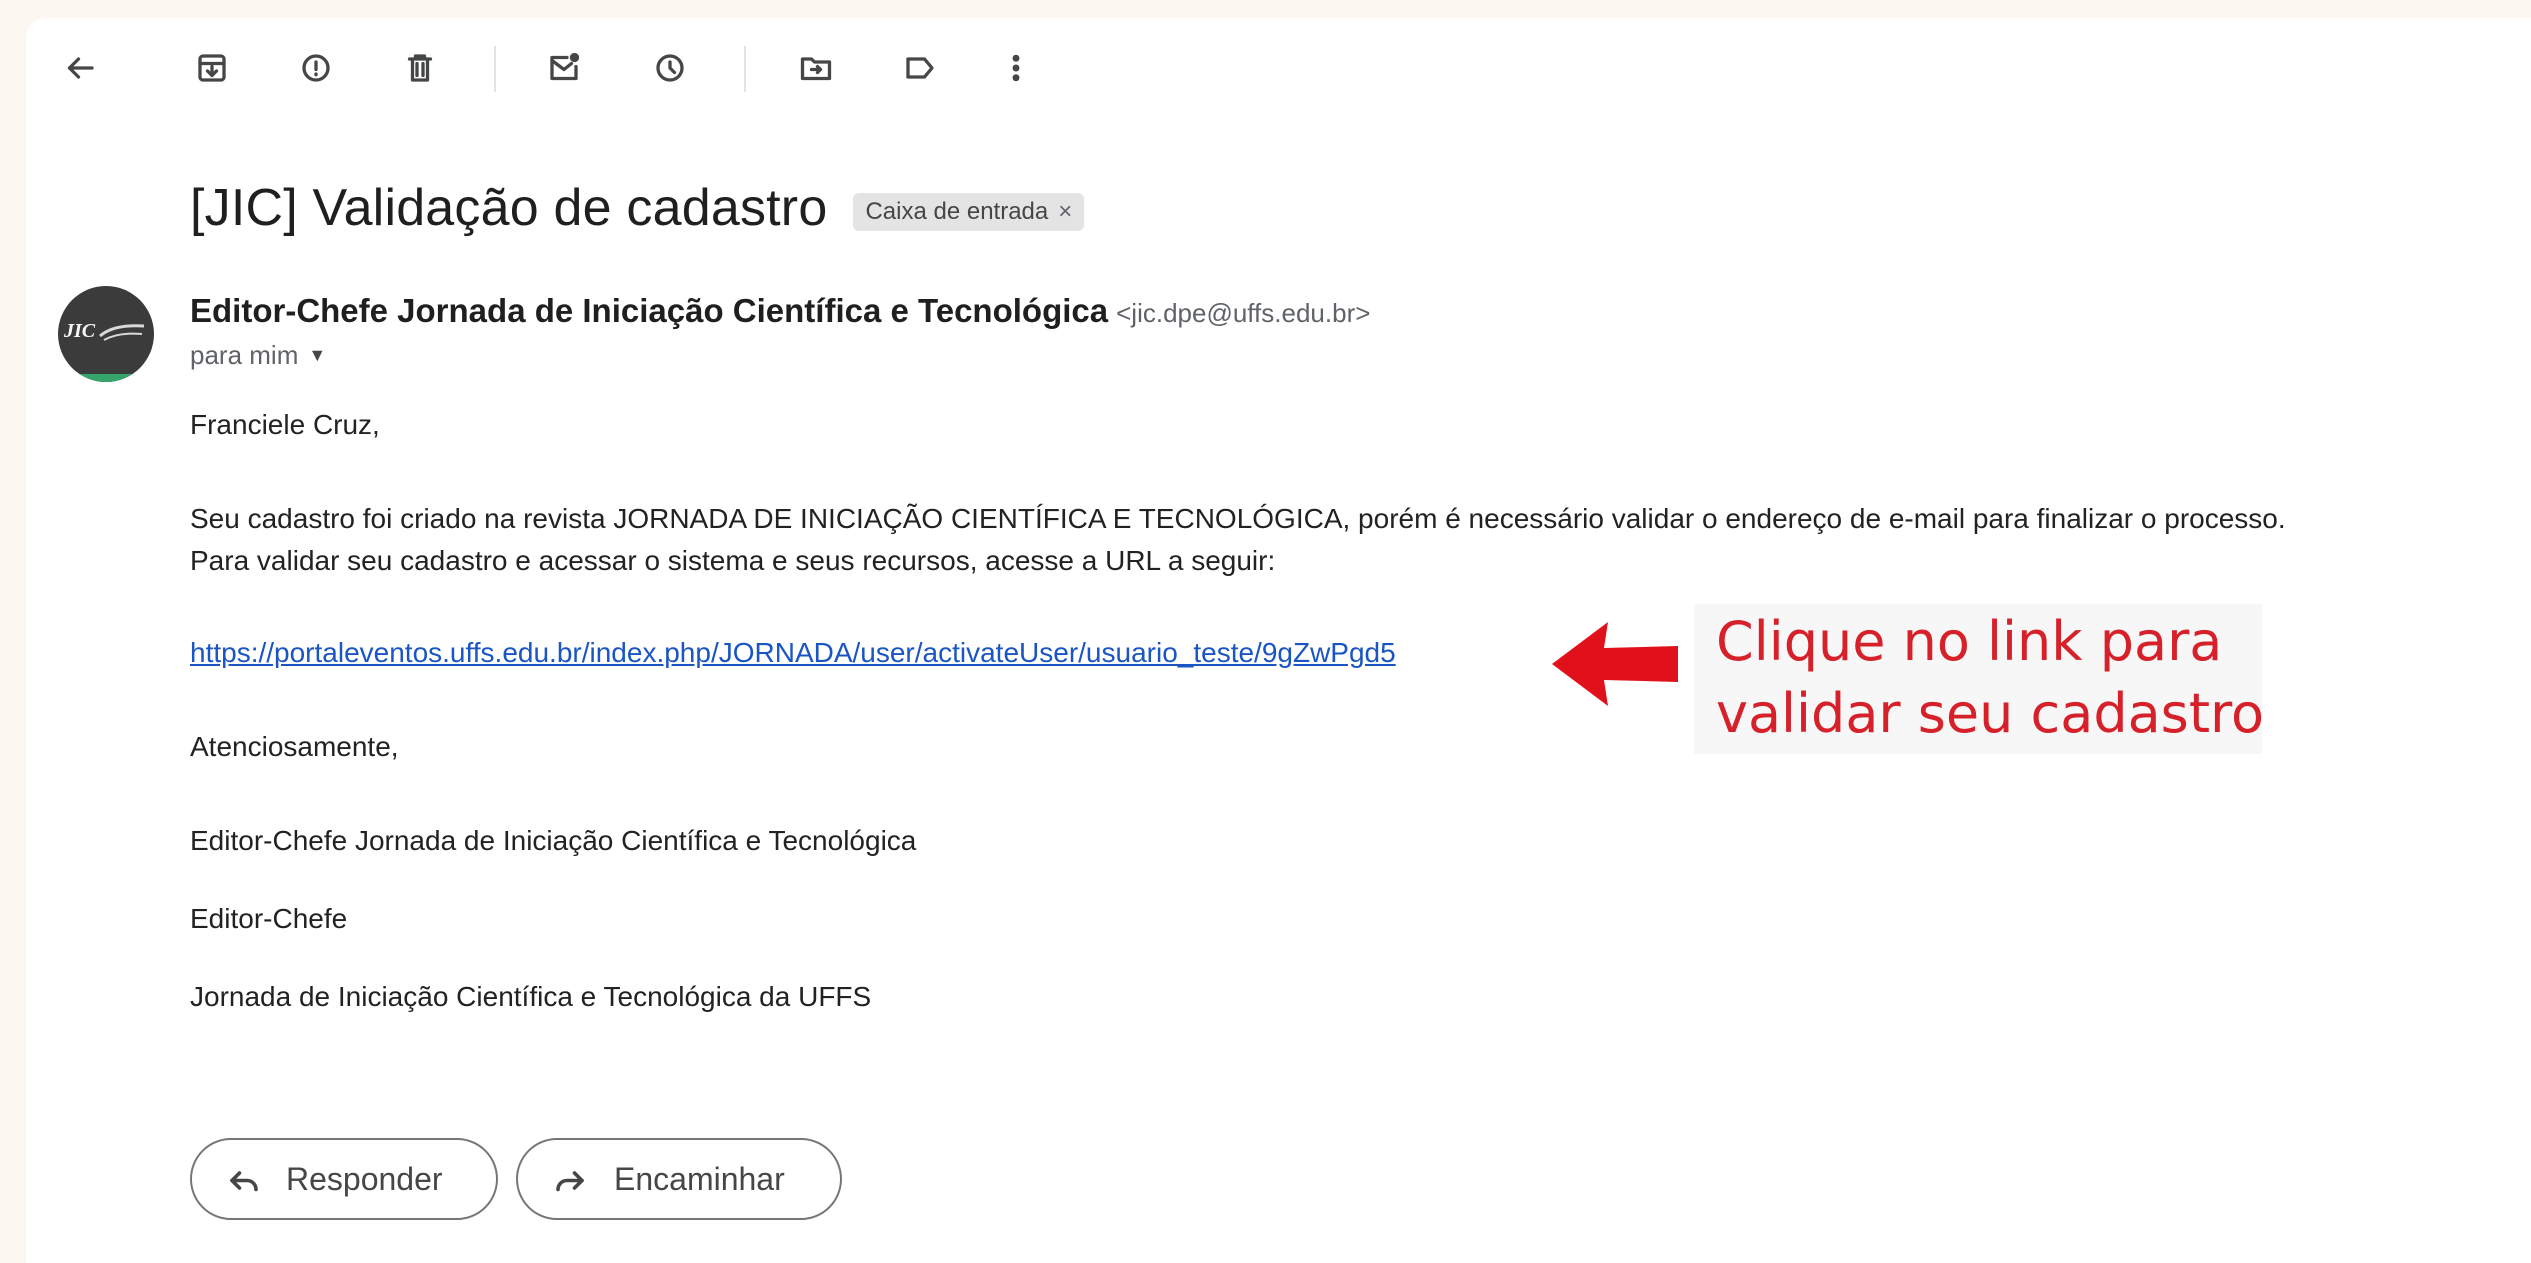  I want to click on sender-avatar: JIC, so click(106, 334).